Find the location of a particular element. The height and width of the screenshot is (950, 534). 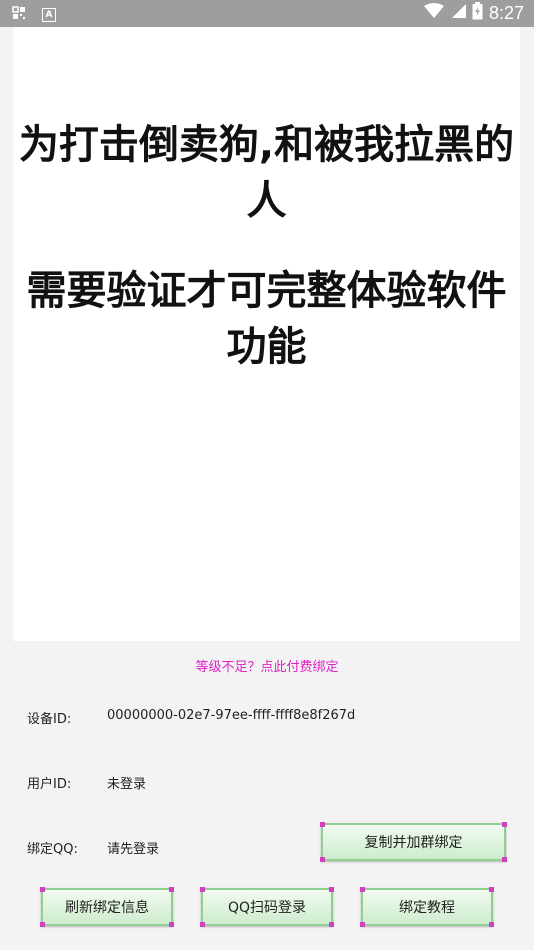

headline-line-1: 为打击倒卖狗,和被我拉黑的人 is located at coordinates (266, 173).